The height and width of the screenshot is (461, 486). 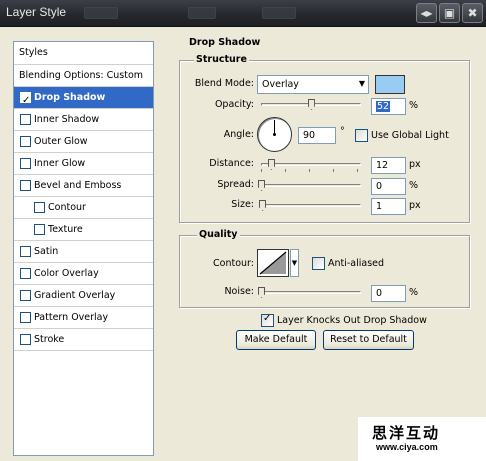 I want to click on angle-dial-center, so click(x=274, y=134).